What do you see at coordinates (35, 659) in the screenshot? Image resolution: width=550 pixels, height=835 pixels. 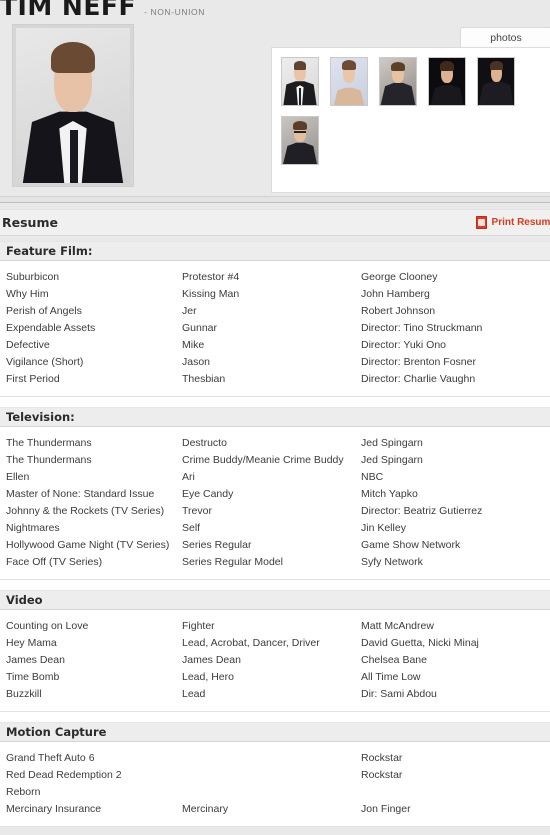 I see `credit-title: James Dean` at bounding box center [35, 659].